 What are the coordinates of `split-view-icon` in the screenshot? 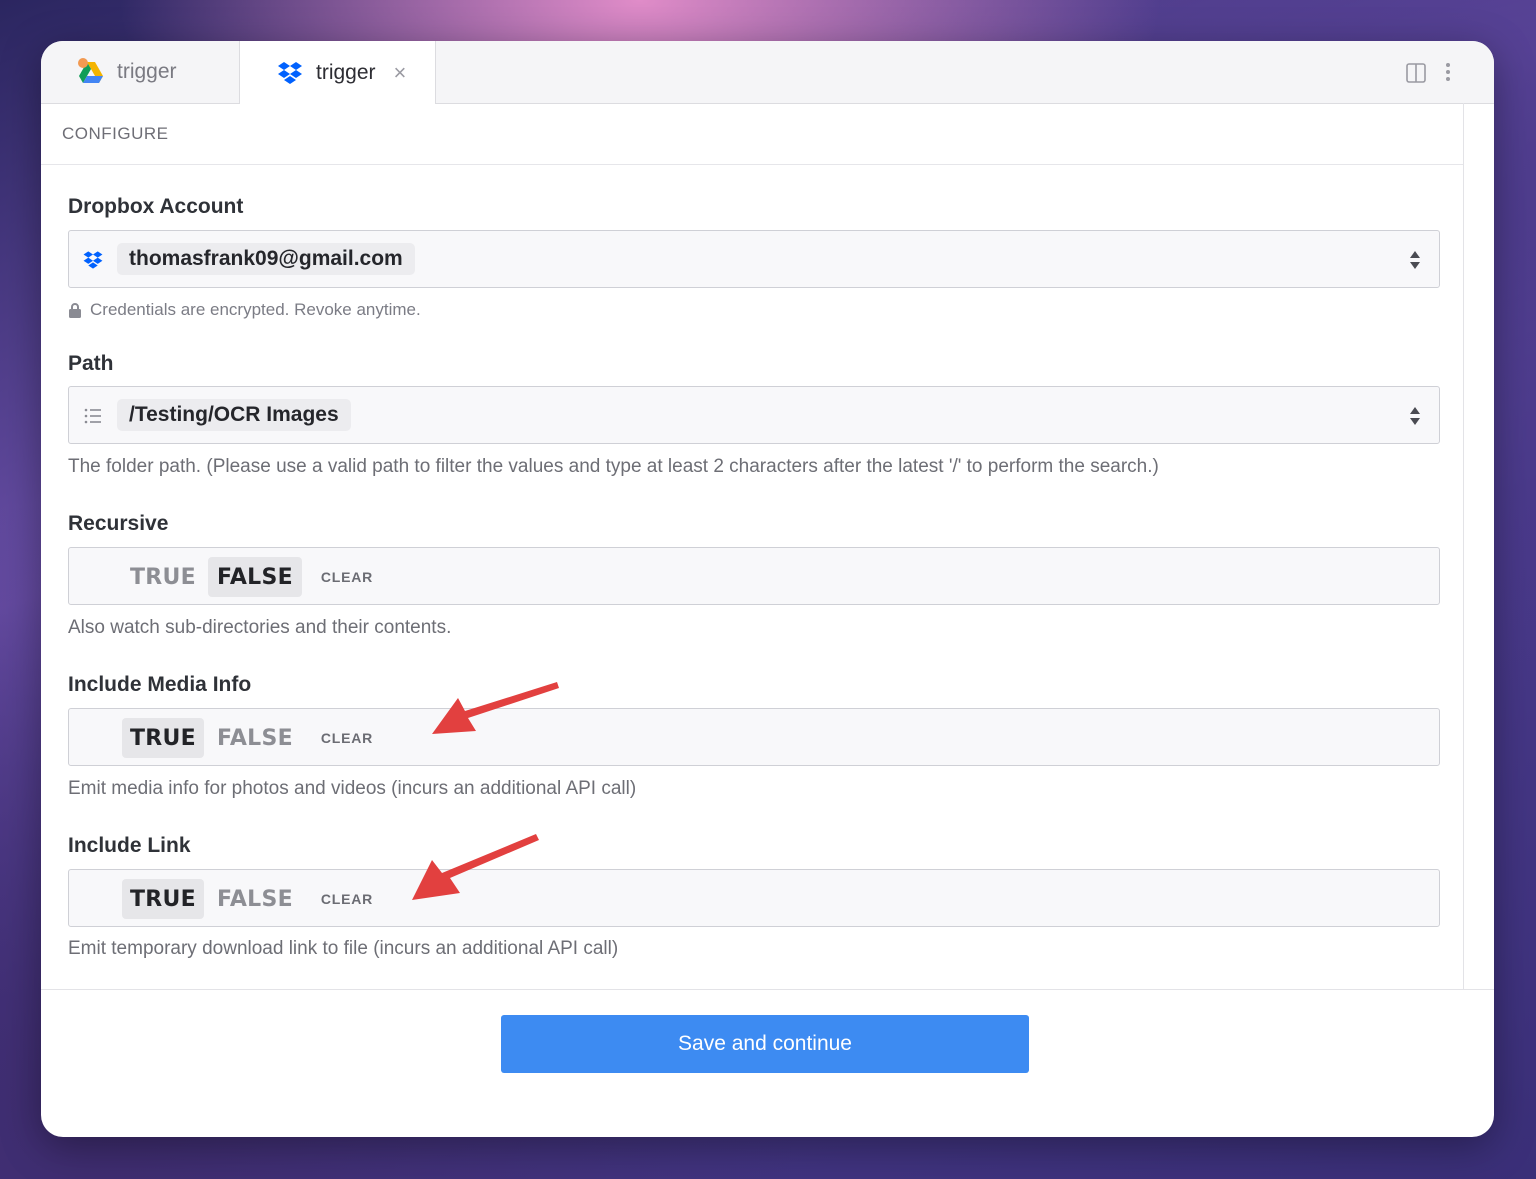 It's located at (1416, 73).